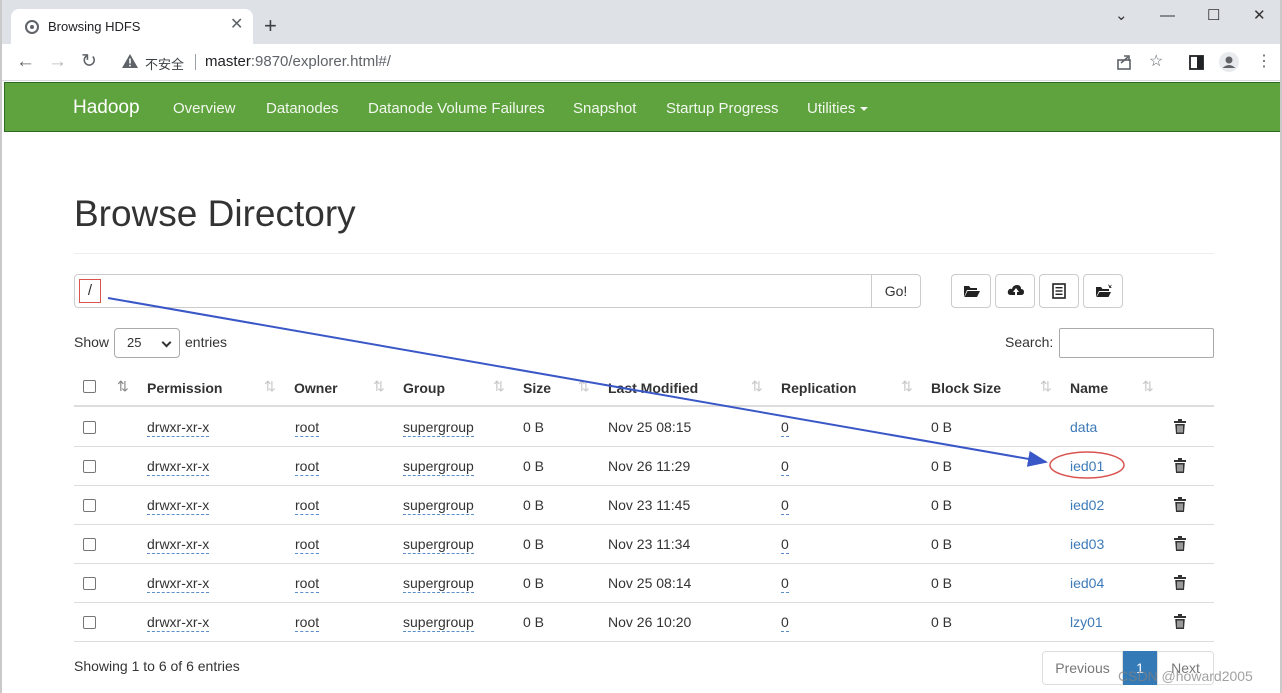  I want to click on select-all-checkbox, so click(89, 386).